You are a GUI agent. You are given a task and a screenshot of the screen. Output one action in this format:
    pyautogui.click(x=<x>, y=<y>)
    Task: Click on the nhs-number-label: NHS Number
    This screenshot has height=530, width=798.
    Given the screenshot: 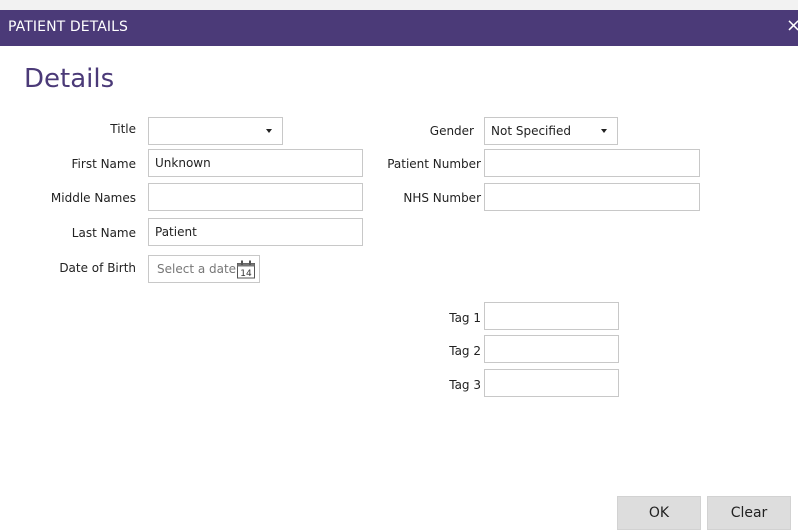 What is the action you would take?
    pyautogui.click(x=442, y=198)
    